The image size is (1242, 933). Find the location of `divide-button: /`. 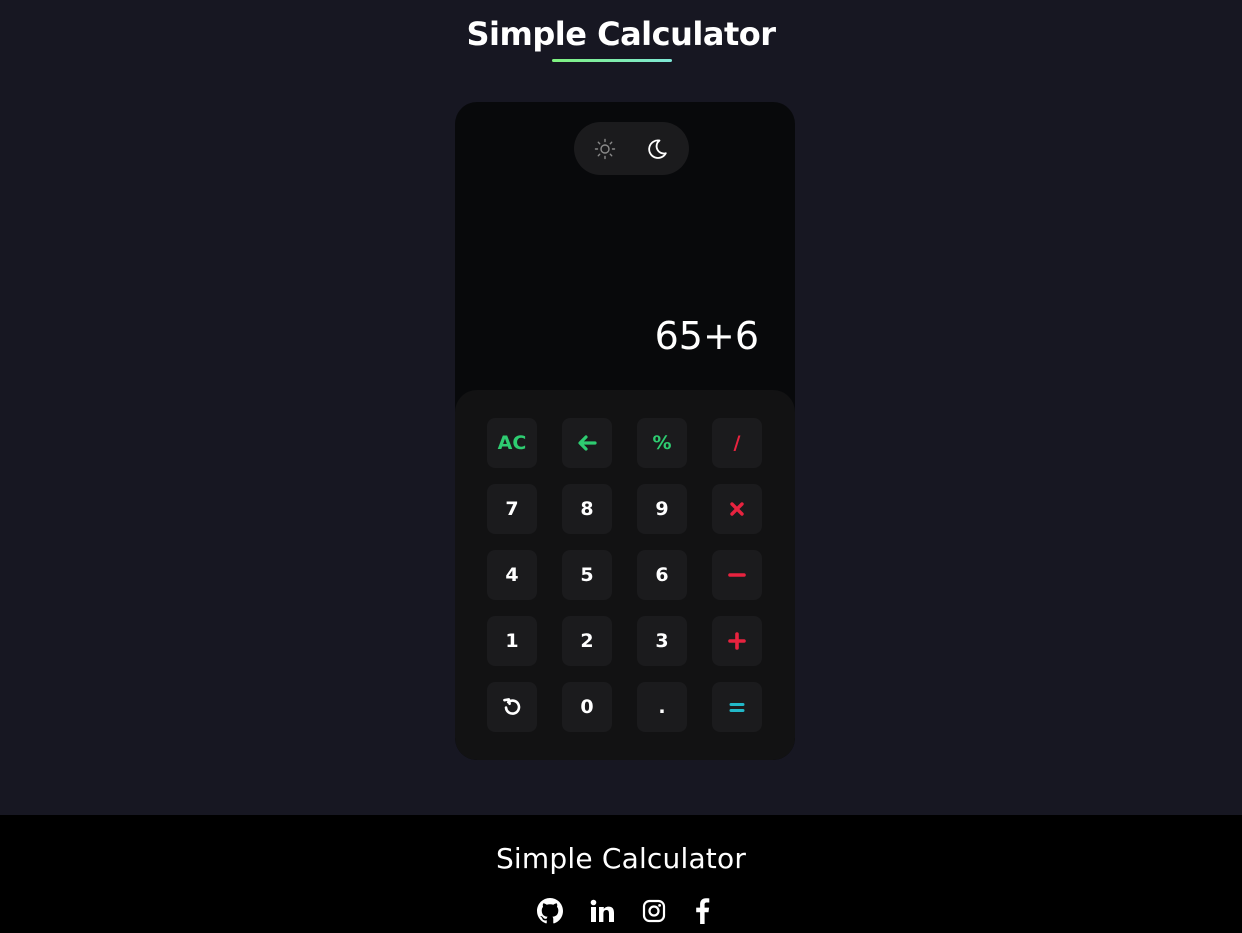

divide-button: / is located at coordinates (737, 443).